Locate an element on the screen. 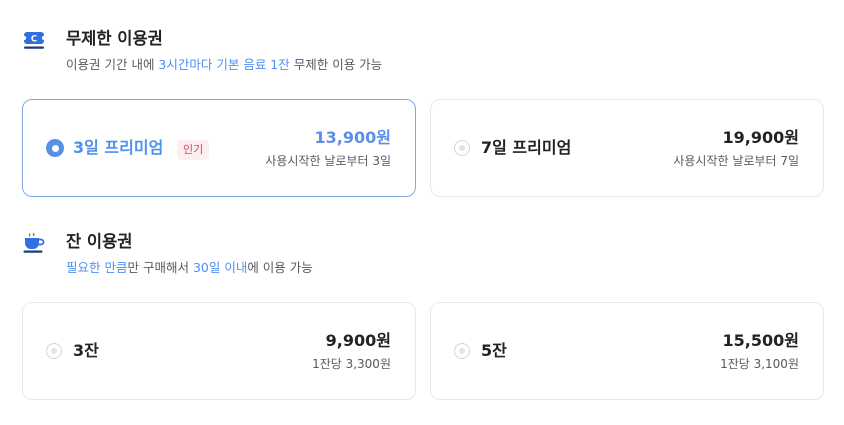 The width and height of the screenshot is (844, 425). popular-badge: 인기 is located at coordinates (193, 150).